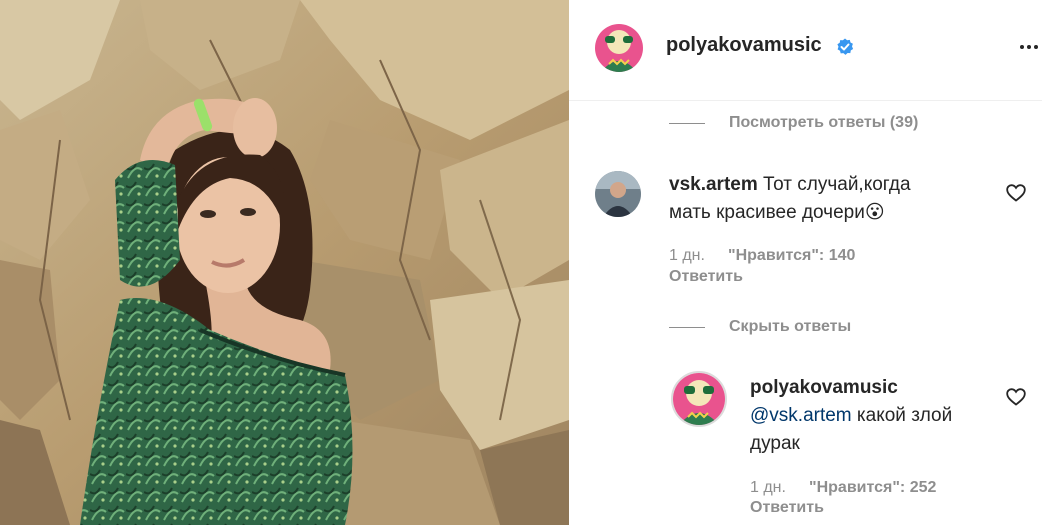 The width and height of the screenshot is (1042, 525). Describe the element at coordinates (790, 327) in the screenshot. I see `hide-replies-button: Скрыть ответы` at that location.